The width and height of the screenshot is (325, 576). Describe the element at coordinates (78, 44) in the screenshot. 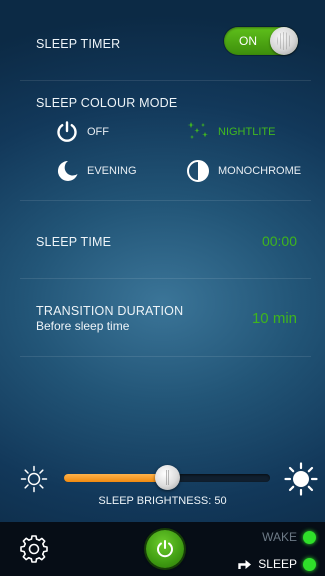

I see `sleep-timer-label: SLEEP TIMER` at that location.